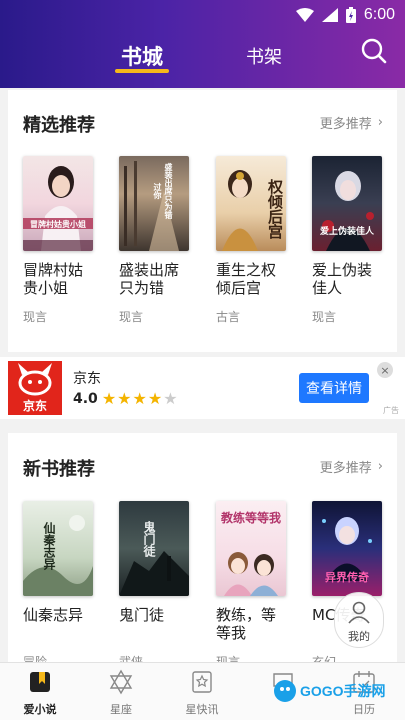 This screenshot has width=405, height=720. I want to click on book-cover: 冒牌村姑贵小姐, so click(58, 203).